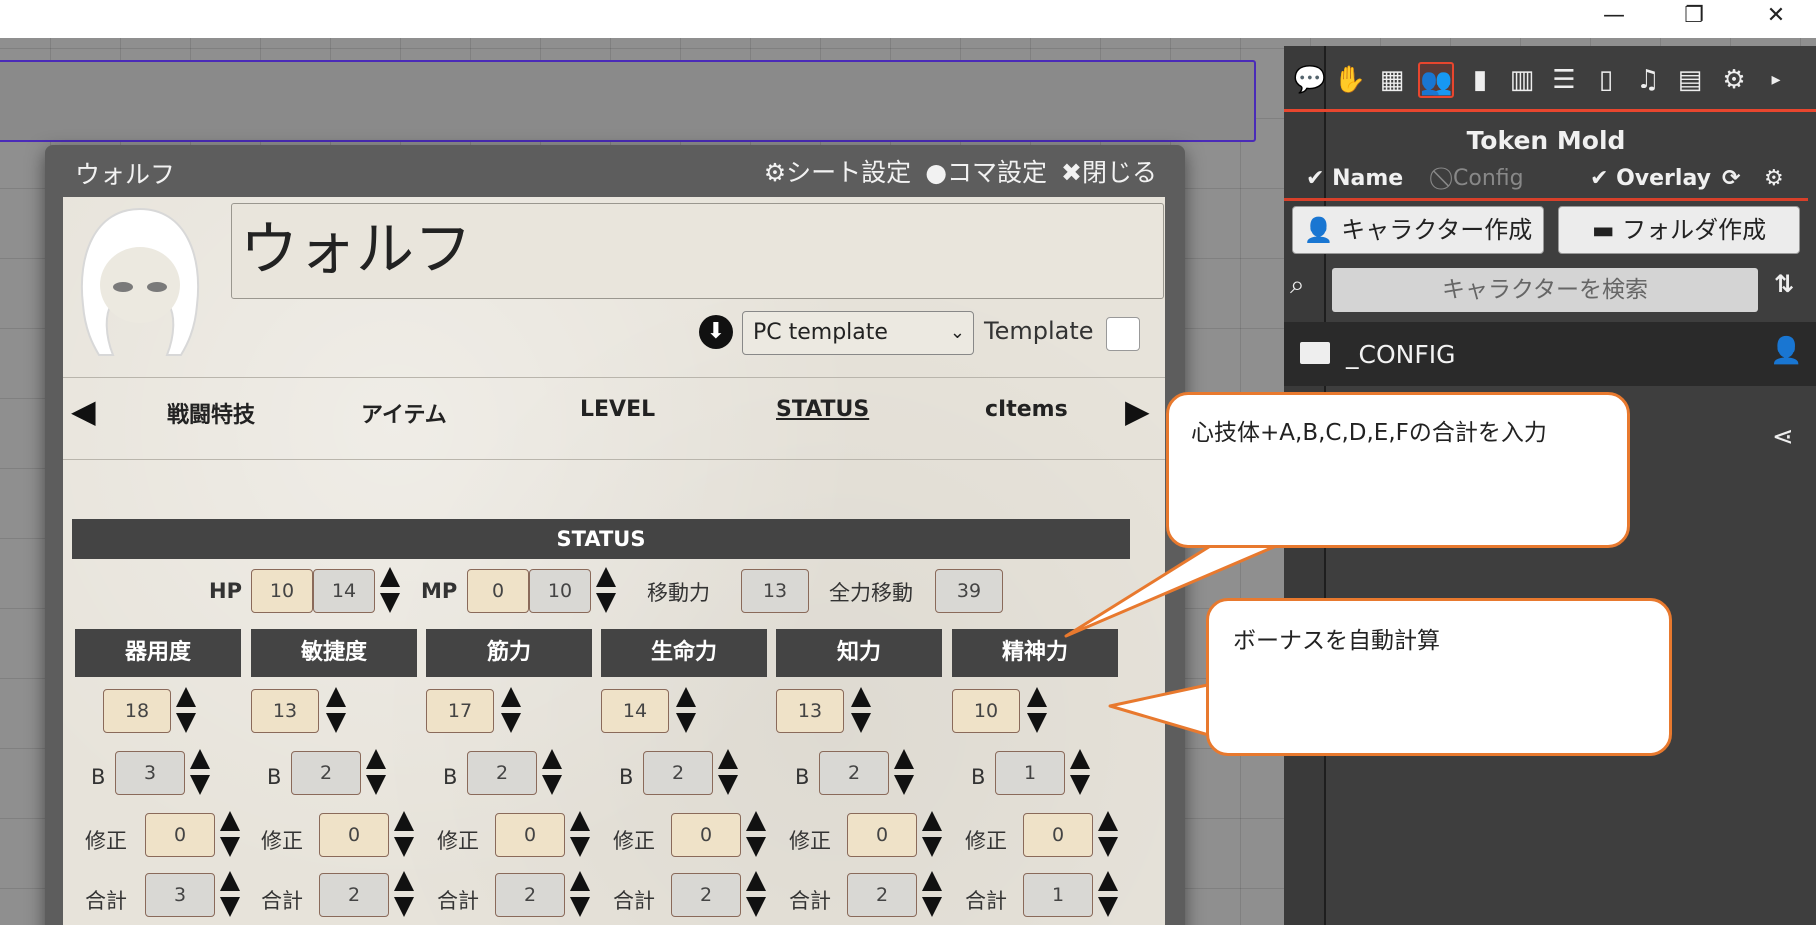  Describe the element at coordinates (617, 409) in the screenshot. I see `tab-level: LEVEL` at that location.